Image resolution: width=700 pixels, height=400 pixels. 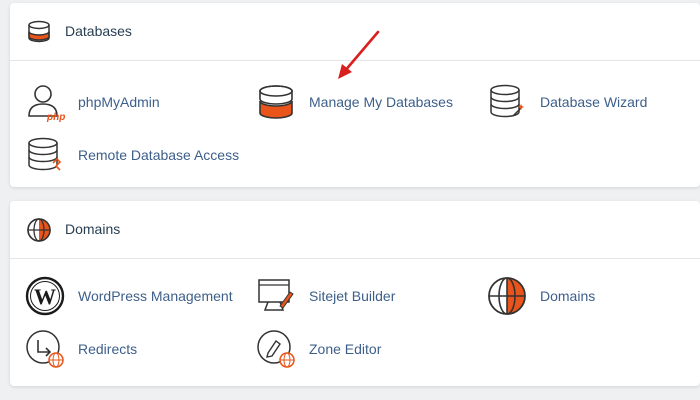 What do you see at coordinates (45, 154) in the screenshot?
I see `remote-database-icon` at bounding box center [45, 154].